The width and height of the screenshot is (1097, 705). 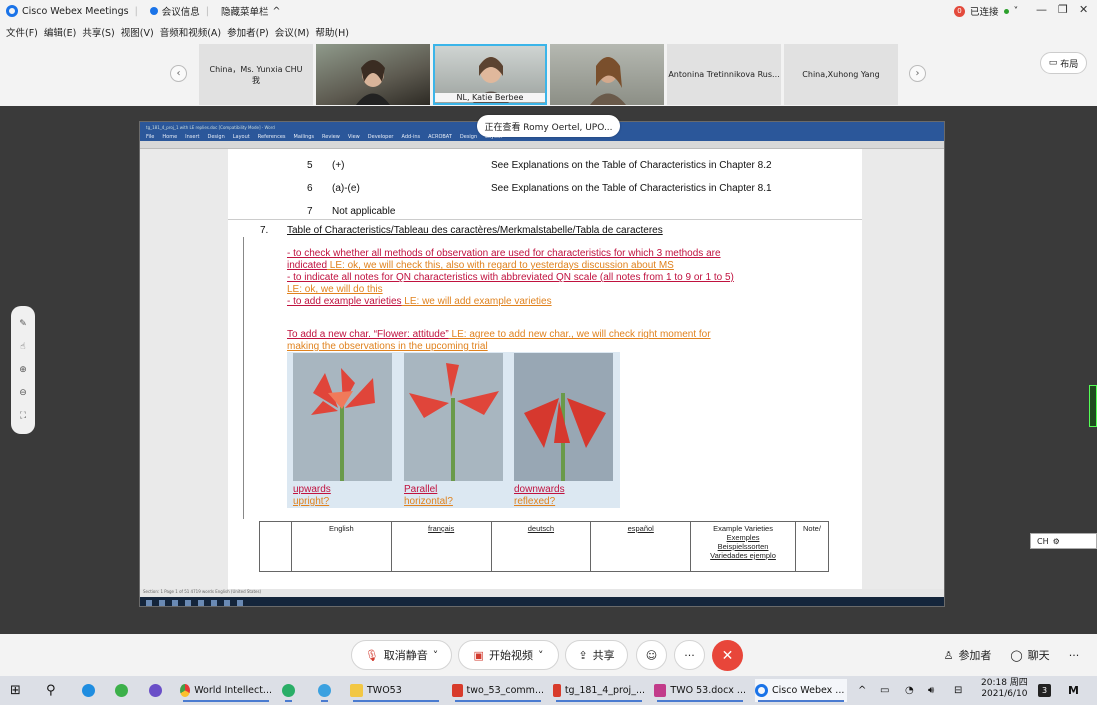 I want to click on ime-indicator: CH ⚙, so click(x=1063, y=541).